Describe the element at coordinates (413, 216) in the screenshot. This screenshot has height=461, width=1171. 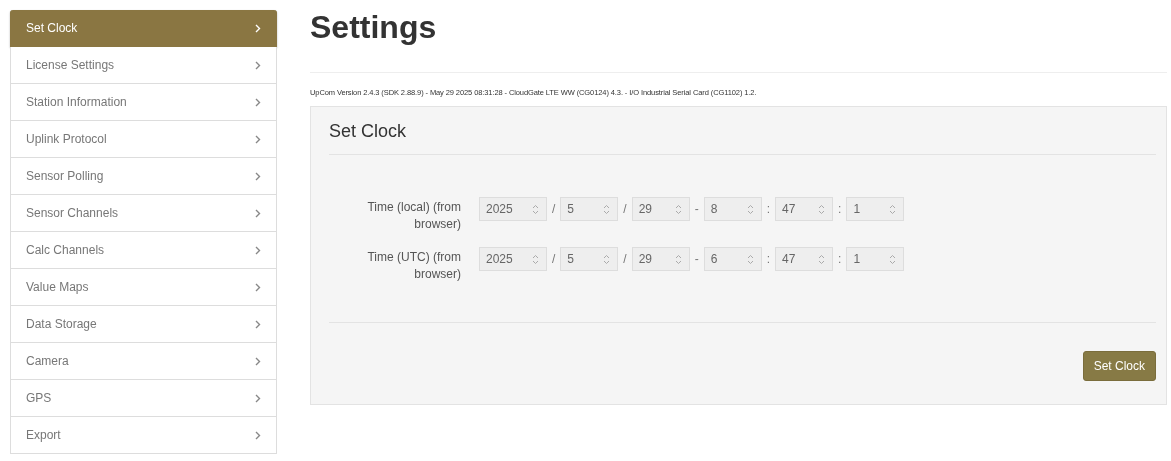
I see `field-label: Time (local) (from browser)` at that location.